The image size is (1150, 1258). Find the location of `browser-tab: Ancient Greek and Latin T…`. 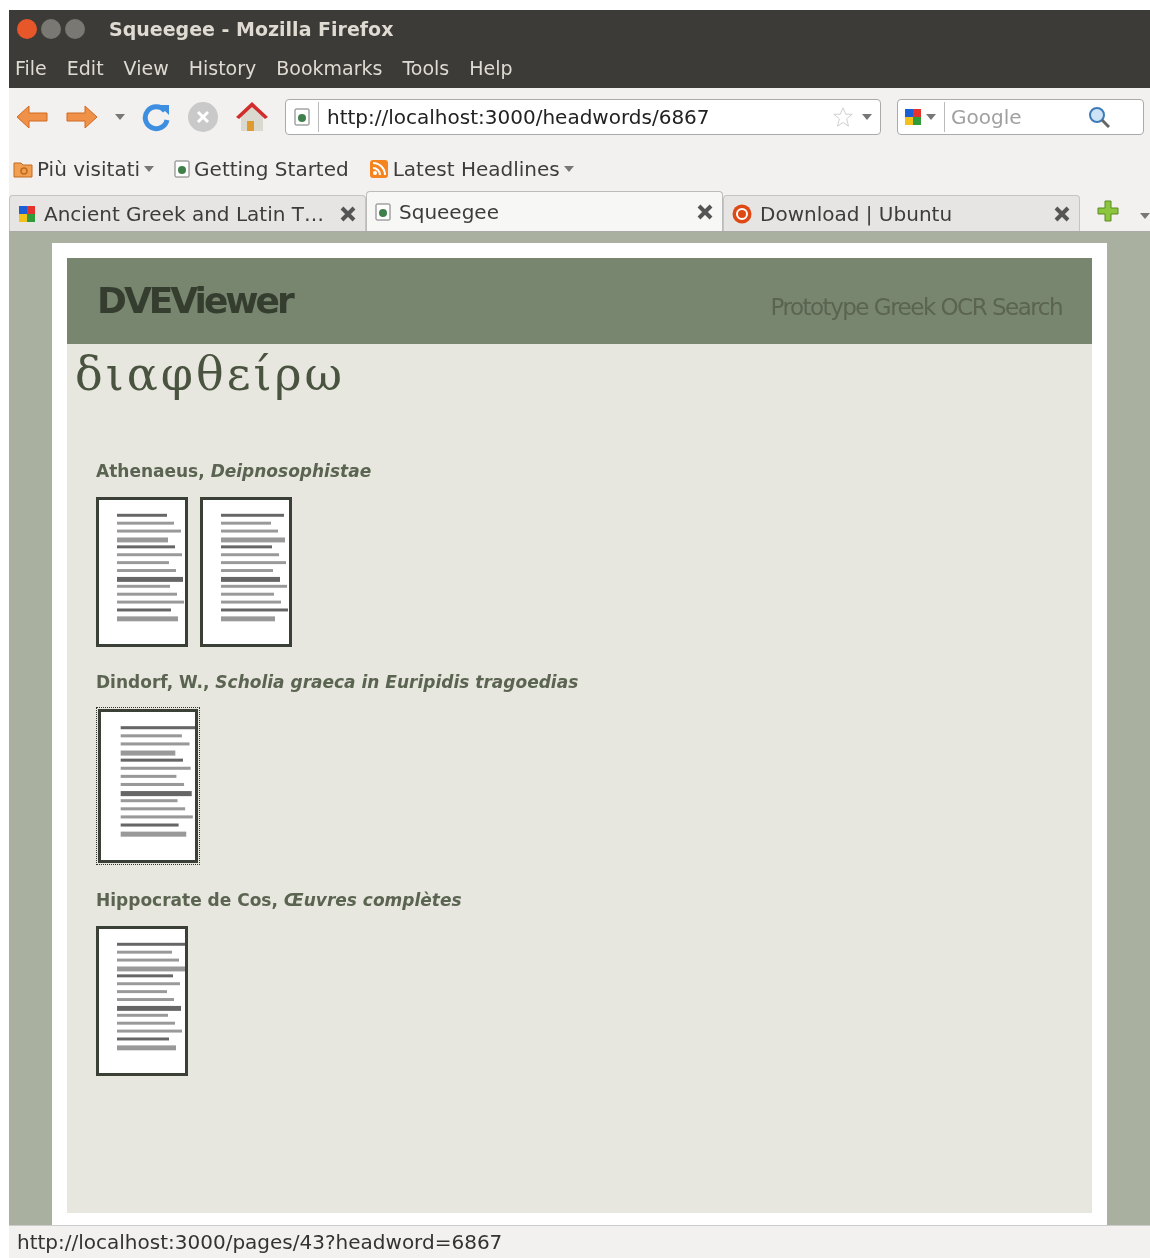

browser-tab: Ancient Greek and Latin T… is located at coordinates (187, 213).